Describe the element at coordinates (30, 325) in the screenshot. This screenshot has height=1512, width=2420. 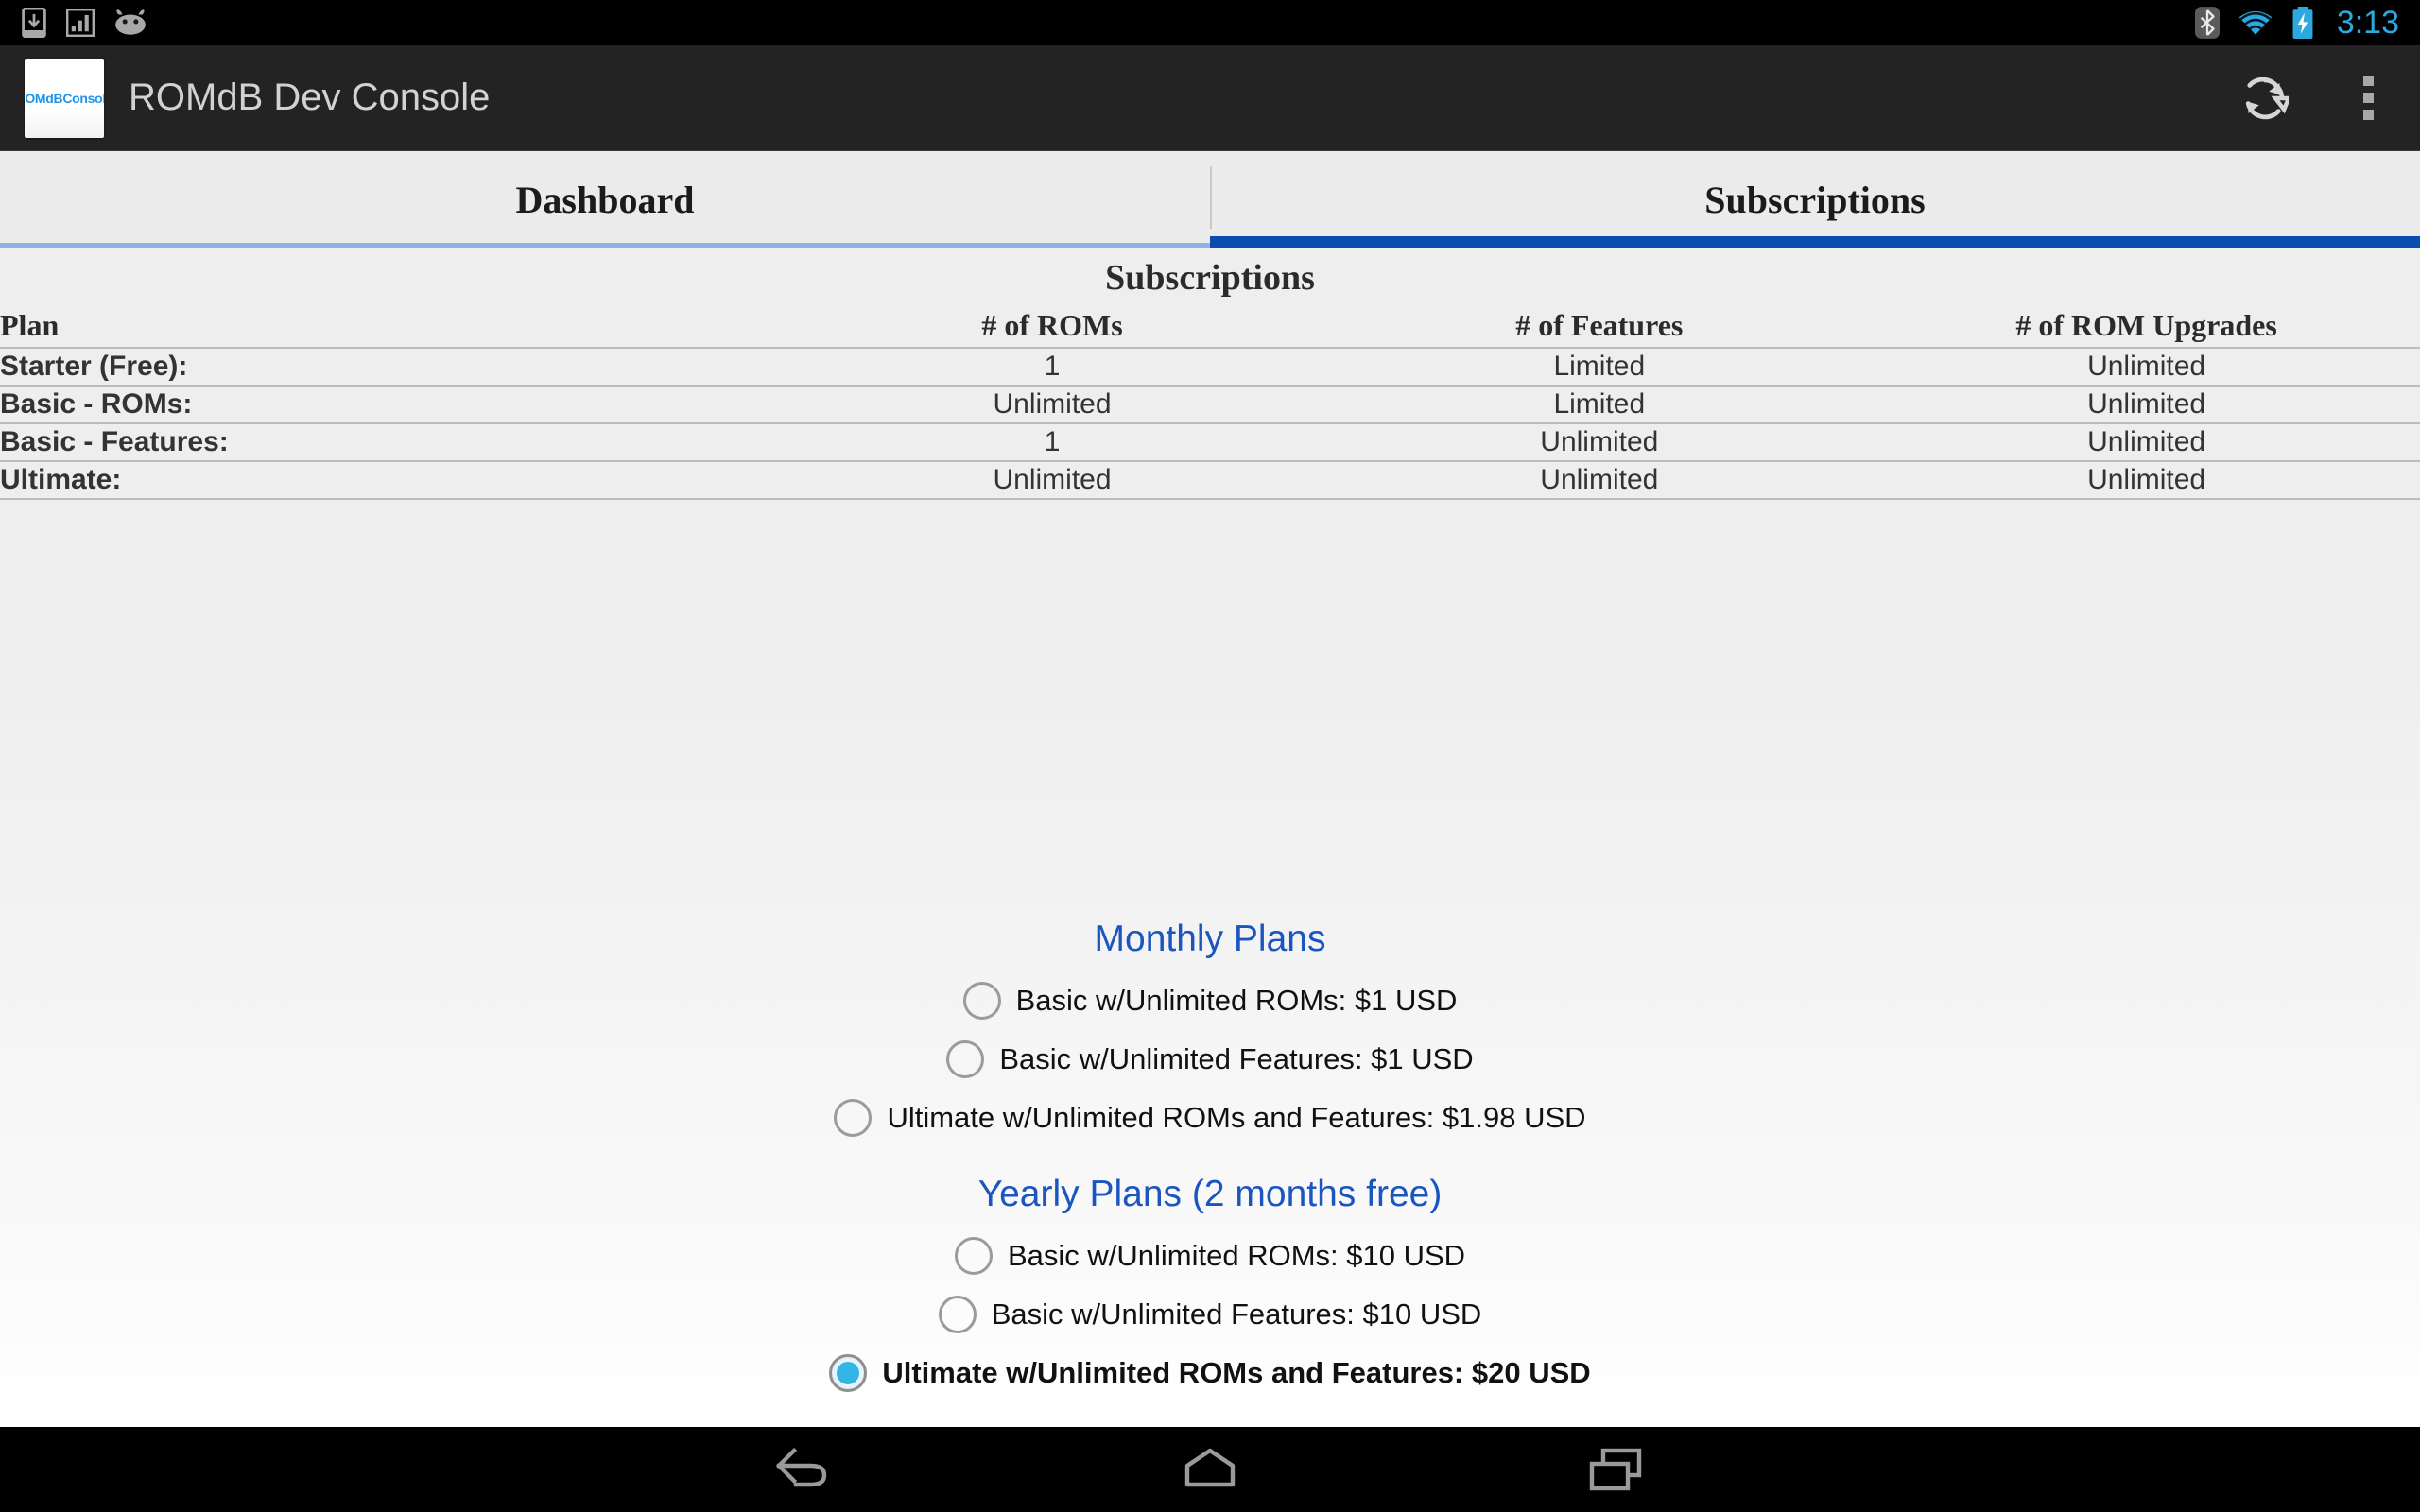
I see `column-header-plan: Plan` at that location.